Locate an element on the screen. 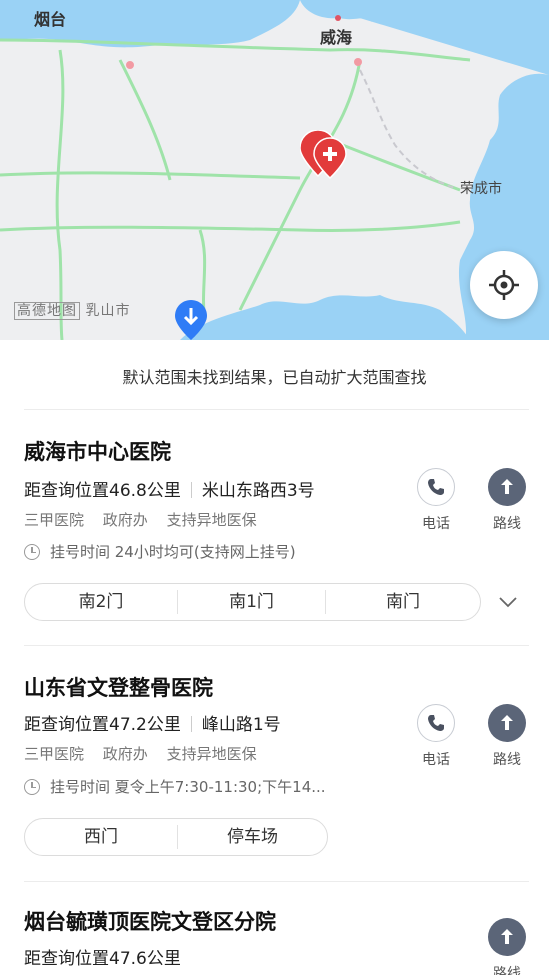 The height and width of the screenshot is (975, 549). map-label-rushan: 乳山市 is located at coordinates (108, 311).